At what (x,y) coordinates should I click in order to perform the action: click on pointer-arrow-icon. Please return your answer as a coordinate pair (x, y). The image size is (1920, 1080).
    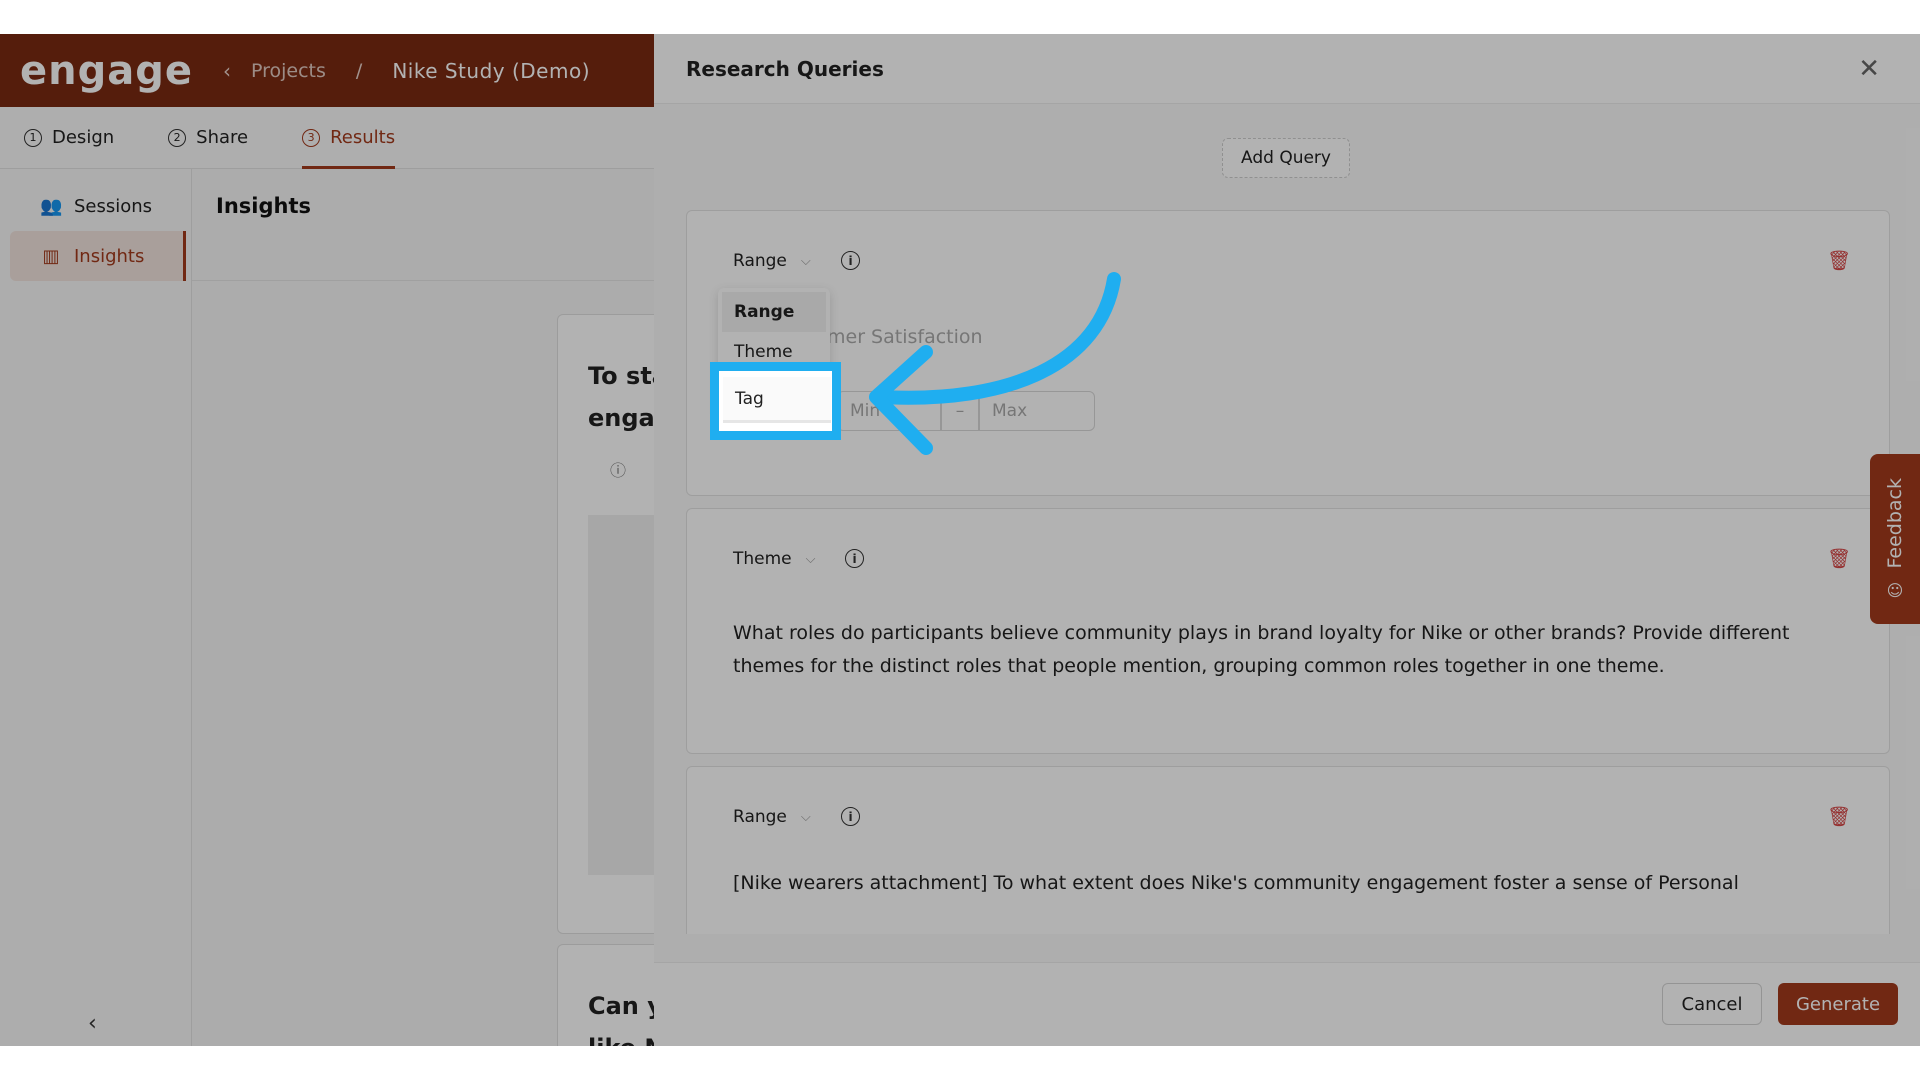
    Looking at the image, I should click on (995, 363).